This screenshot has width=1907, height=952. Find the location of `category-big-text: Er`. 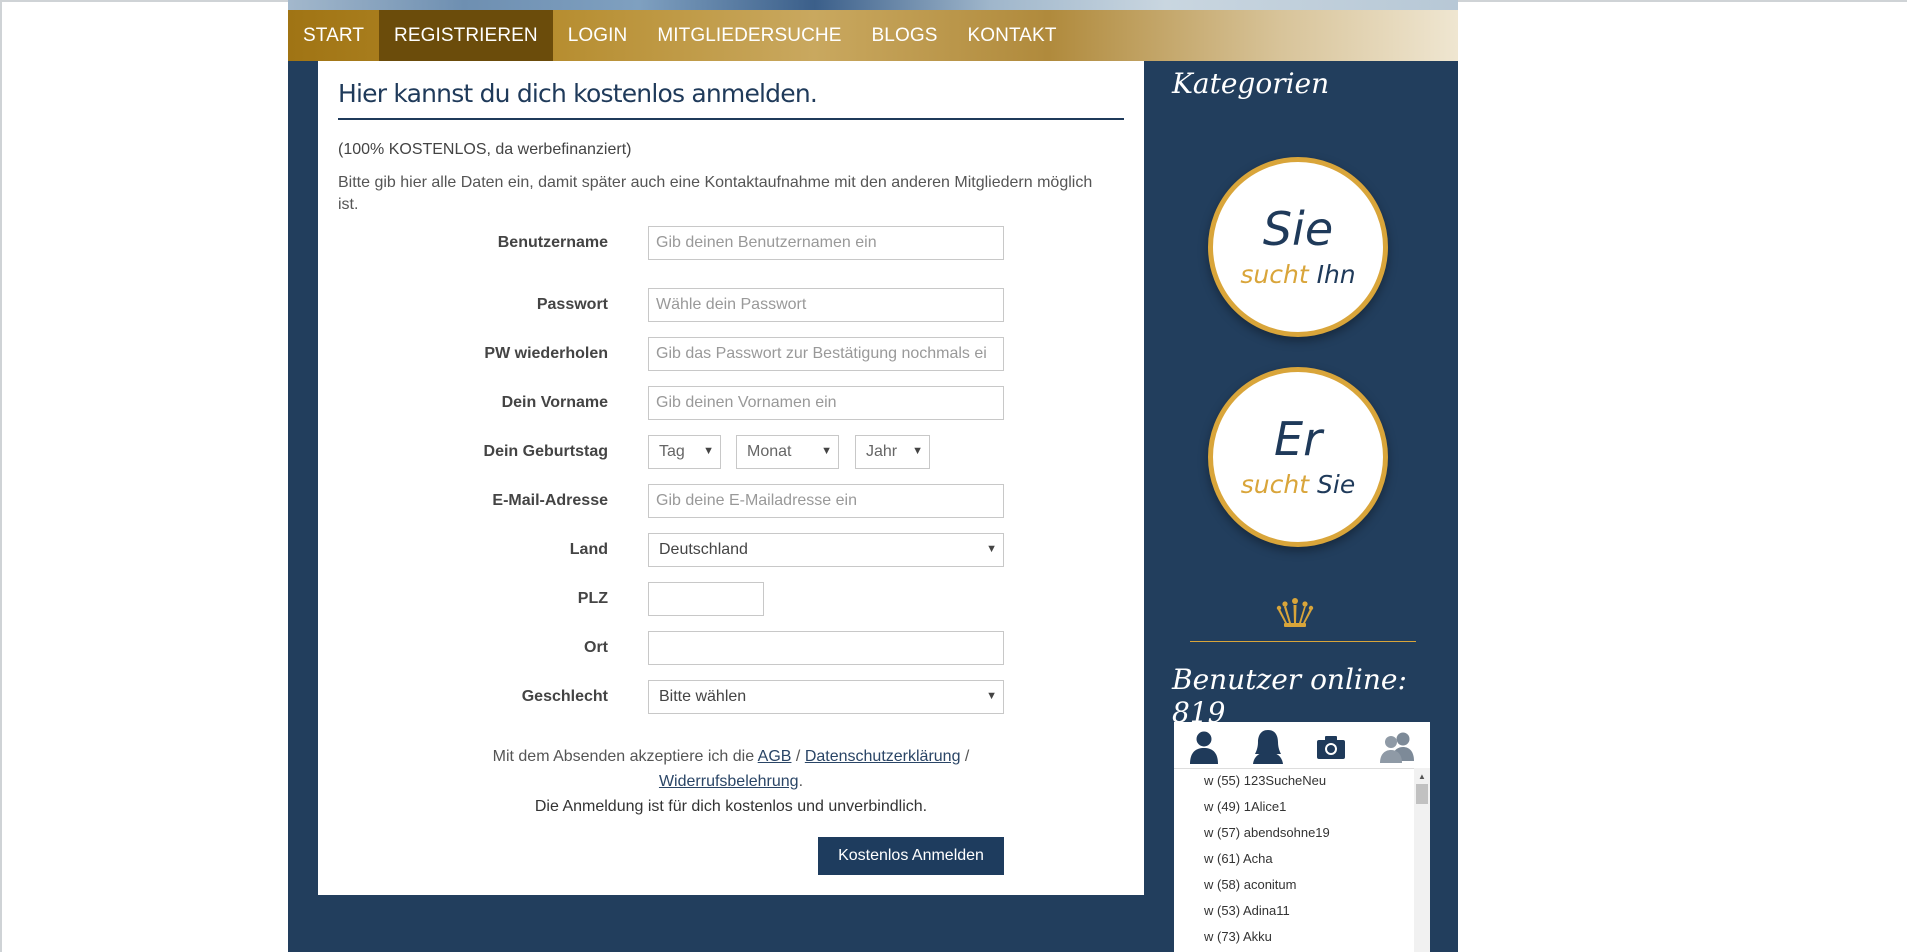

category-big-text: Er is located at coordinates (1298, 439).